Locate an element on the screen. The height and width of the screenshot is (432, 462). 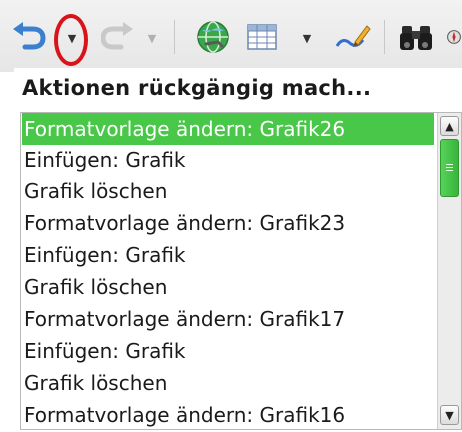
highlight-circle is located at coordinates (71, 40).